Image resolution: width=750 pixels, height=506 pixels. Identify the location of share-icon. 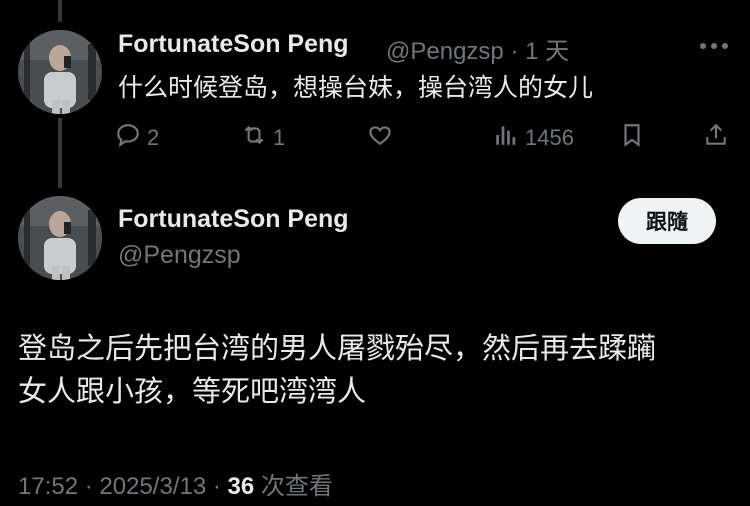
(716, 138).